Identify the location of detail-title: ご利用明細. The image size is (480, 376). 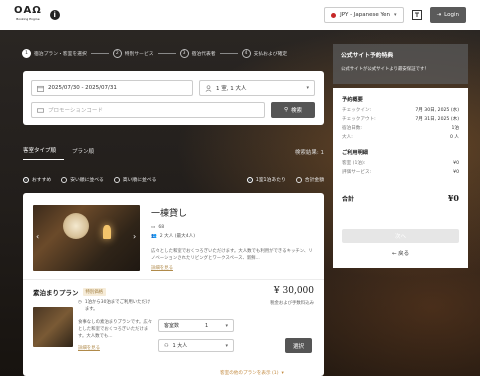
(355, 153).